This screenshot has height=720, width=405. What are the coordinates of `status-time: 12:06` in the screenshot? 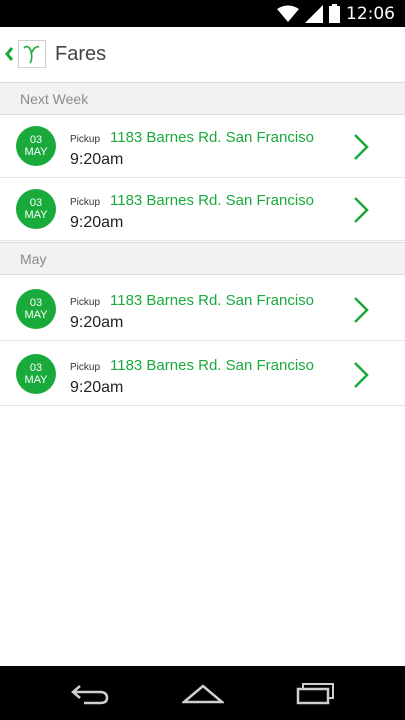 It's located at (370, 13).